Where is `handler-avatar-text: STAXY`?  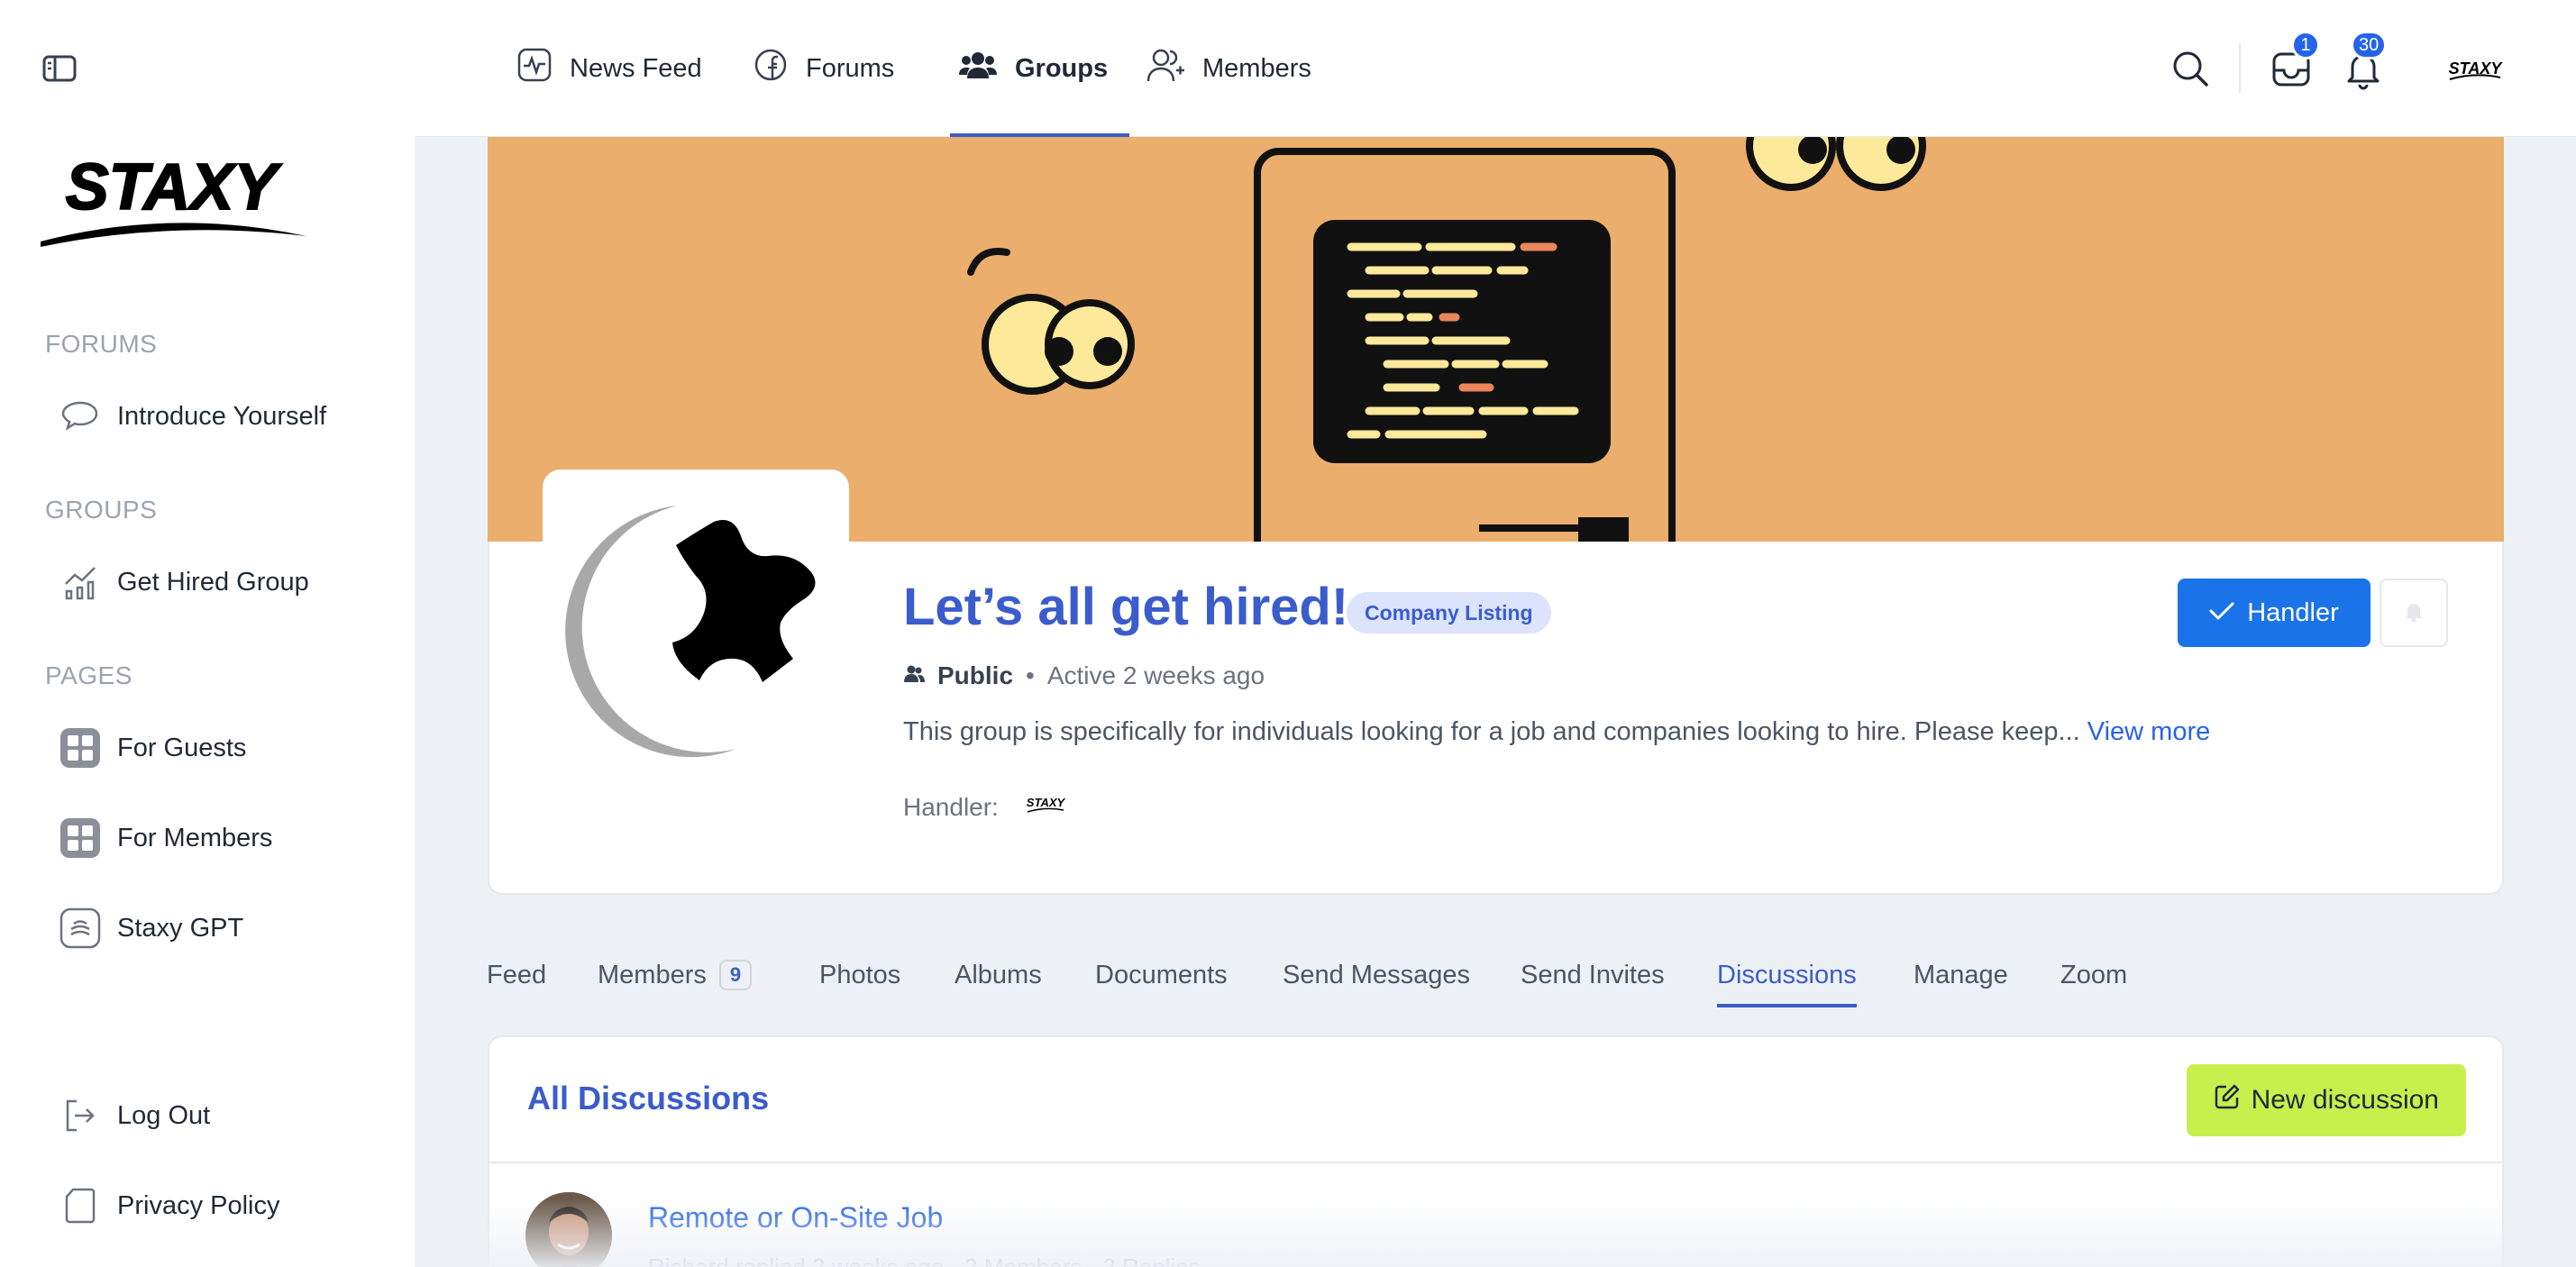 handler-avatar-text: STAXY is located at coordinates (1046, 803).